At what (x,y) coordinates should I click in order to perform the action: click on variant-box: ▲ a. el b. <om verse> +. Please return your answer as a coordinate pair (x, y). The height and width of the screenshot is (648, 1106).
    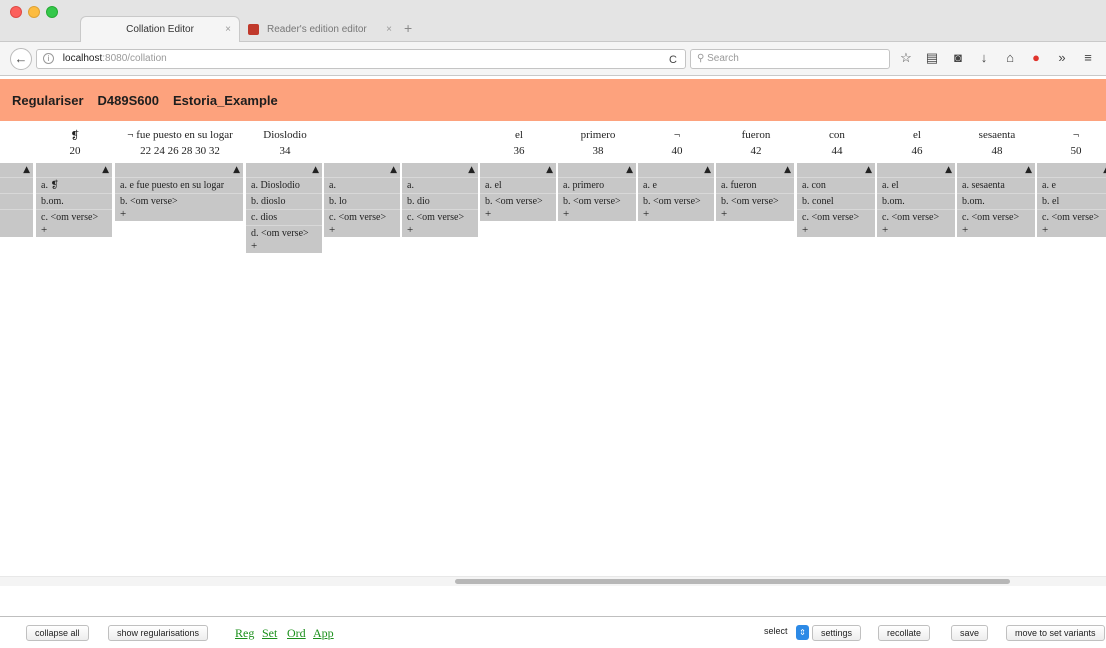
    Looking at the image, I should click on (518, 192).